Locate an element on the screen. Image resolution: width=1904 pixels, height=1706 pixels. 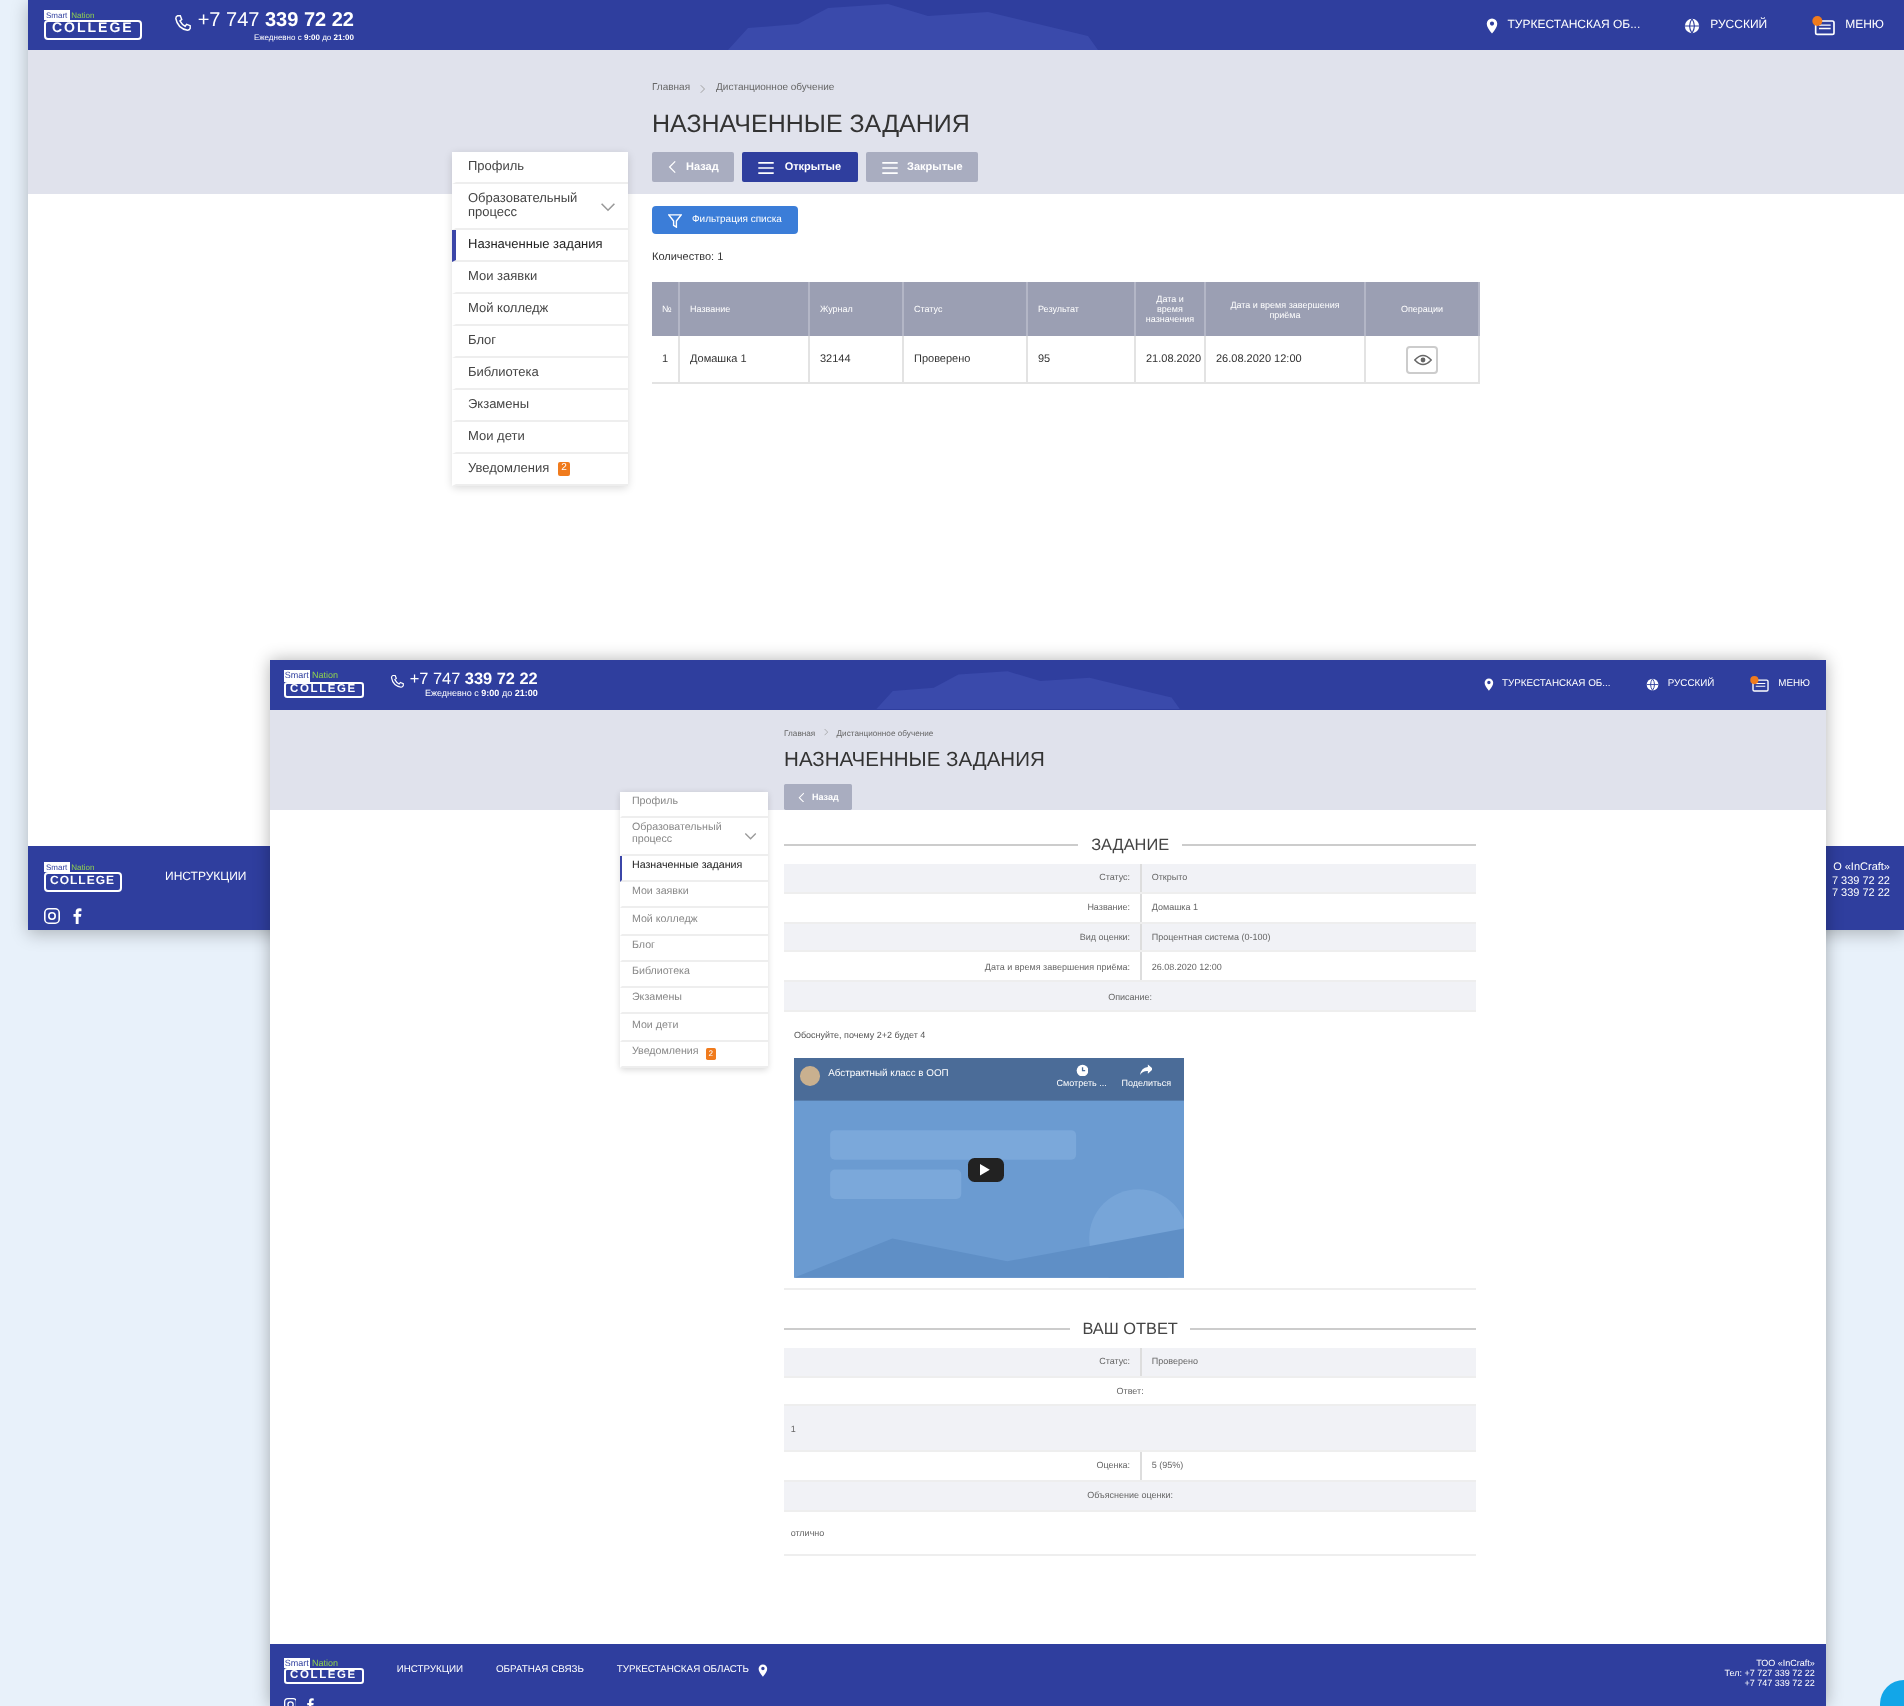
funnel-icon is located at coordinates (675, 220).